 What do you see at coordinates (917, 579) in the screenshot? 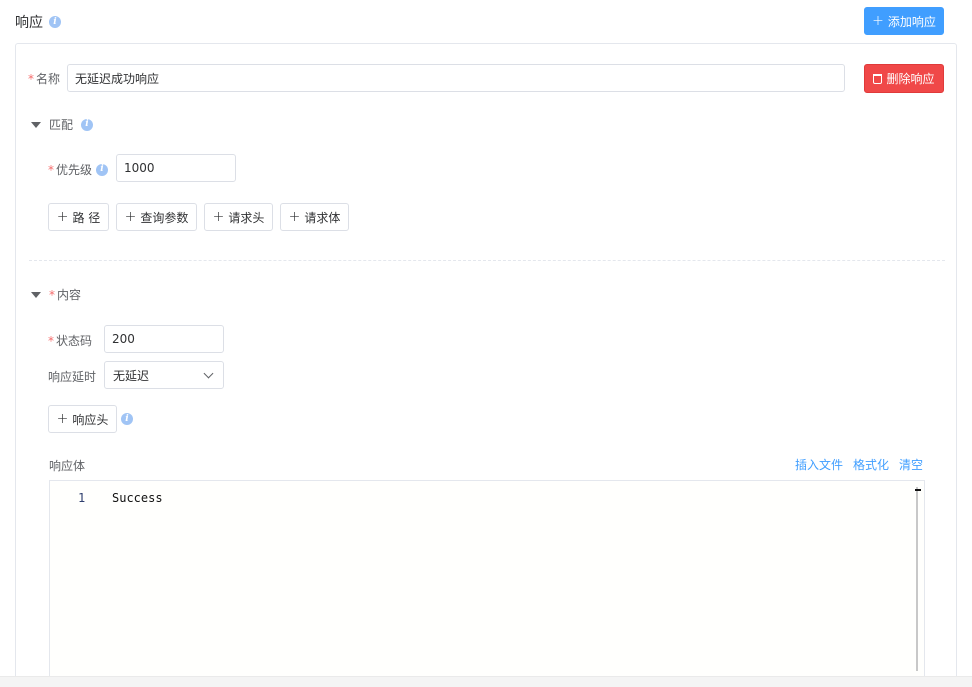
I see `editor-scrollbar` at bounding box center [917, 579].